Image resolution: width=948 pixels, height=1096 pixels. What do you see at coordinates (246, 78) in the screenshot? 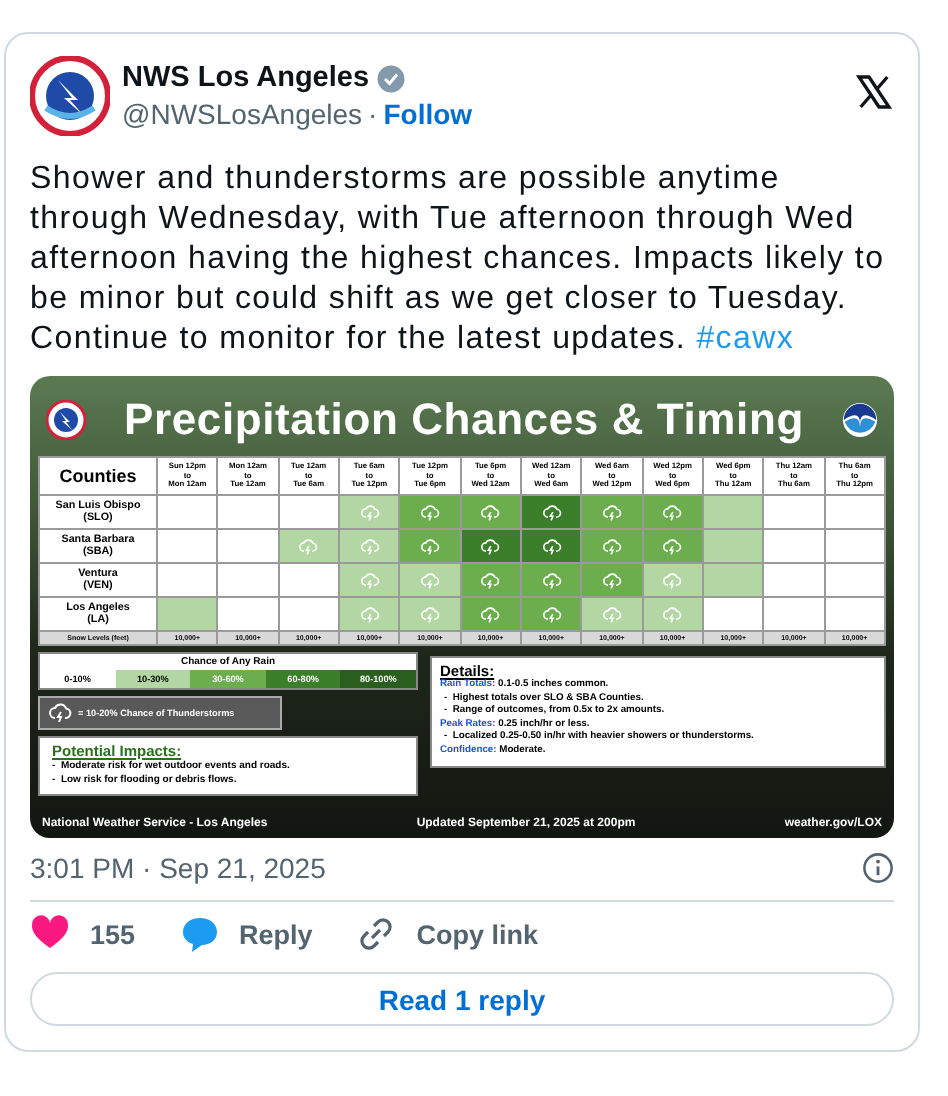
I see `author-name: NWS Los Angeles` at bounding box center [246, 78].